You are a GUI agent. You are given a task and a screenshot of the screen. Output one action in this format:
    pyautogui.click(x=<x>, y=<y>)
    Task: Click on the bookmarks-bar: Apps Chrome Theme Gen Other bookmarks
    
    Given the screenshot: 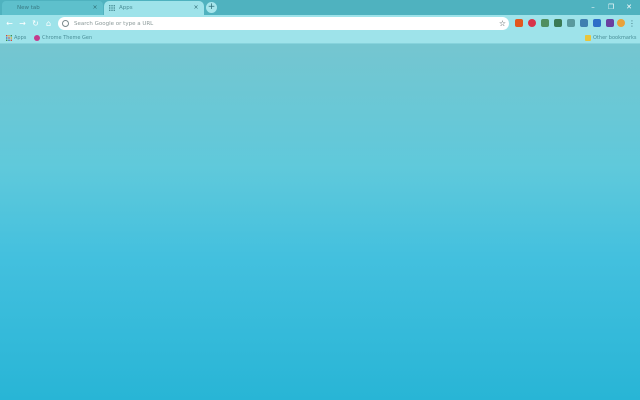 What is the action you would take?
    pyautogui.click(x=320, y=38)
    